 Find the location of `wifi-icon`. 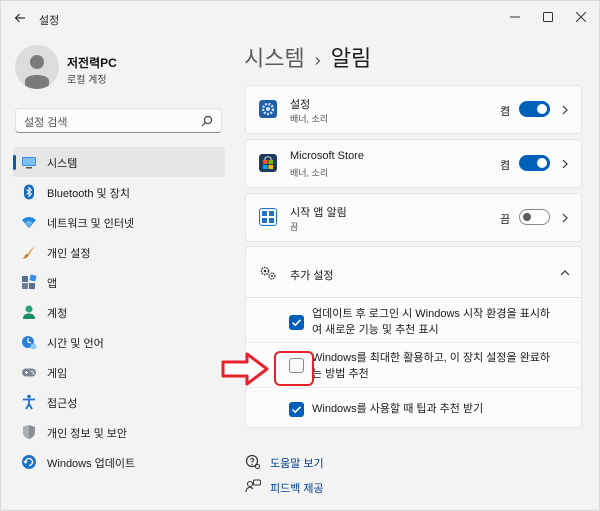

wifi-icon is located at coordinates (29, 222).